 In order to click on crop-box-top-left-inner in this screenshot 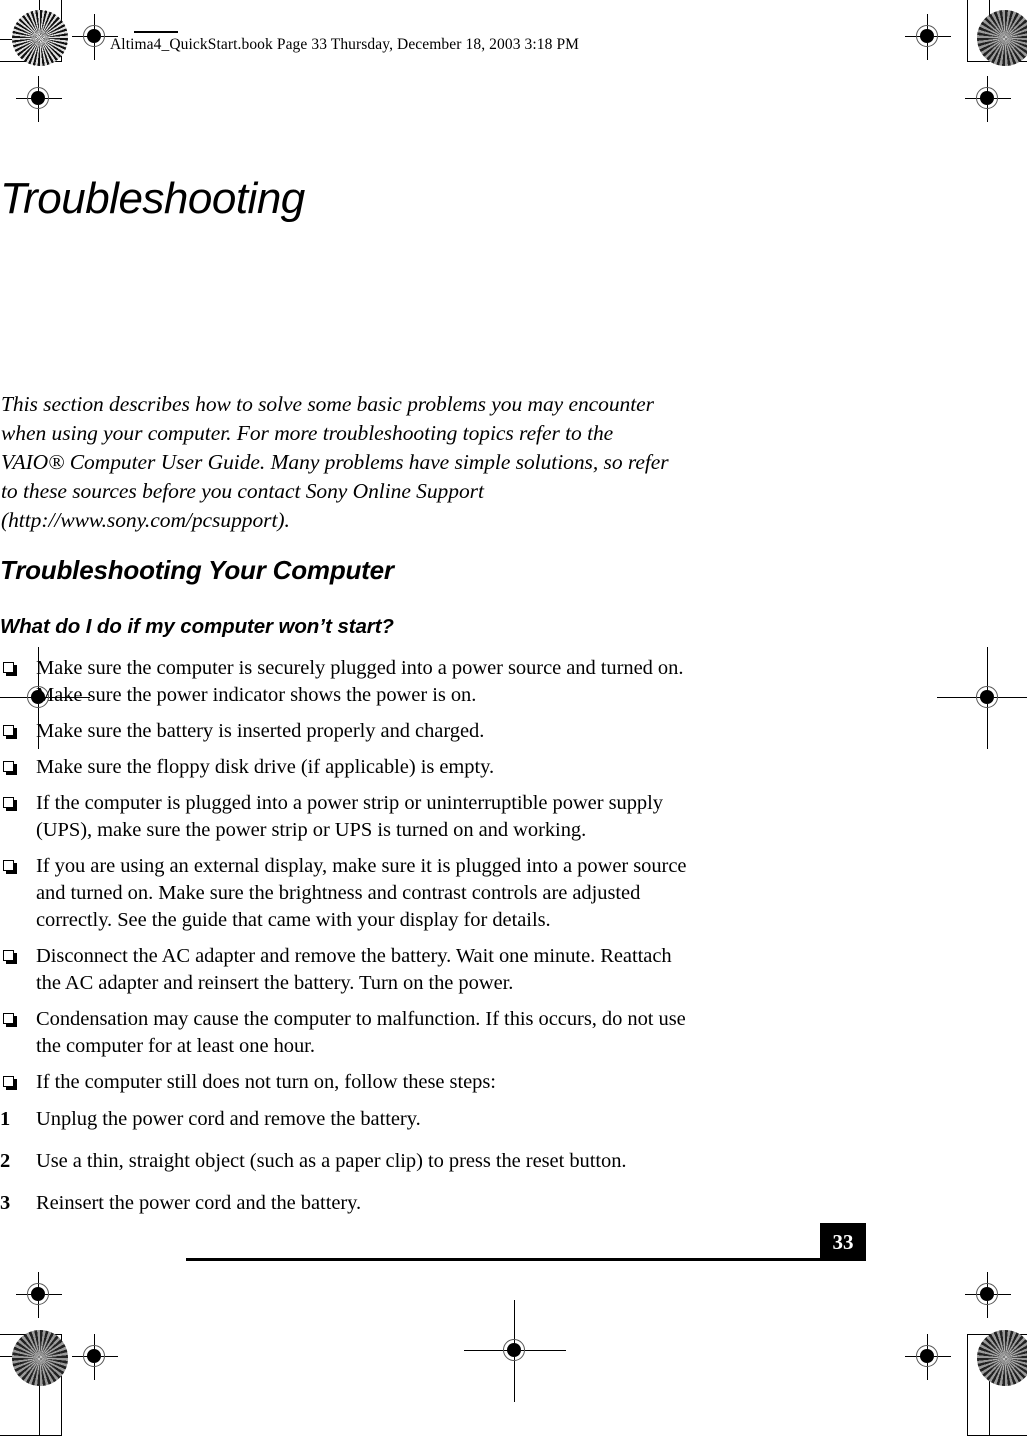, I will do `click(20, 20)`.